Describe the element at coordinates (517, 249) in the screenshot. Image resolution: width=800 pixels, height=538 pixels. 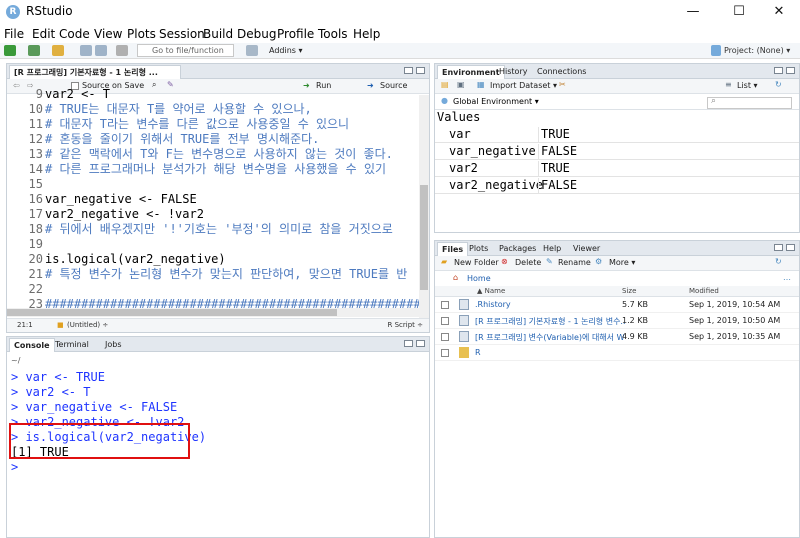
I see `tab-packages: Packages` at that location.